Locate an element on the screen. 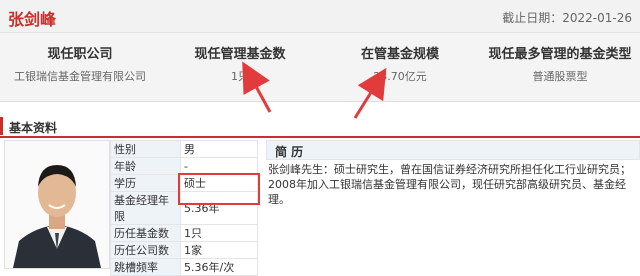 This screenshot has width=640, height=276. stat-label: 在管基金规模 is located at coordinates (399, 54).